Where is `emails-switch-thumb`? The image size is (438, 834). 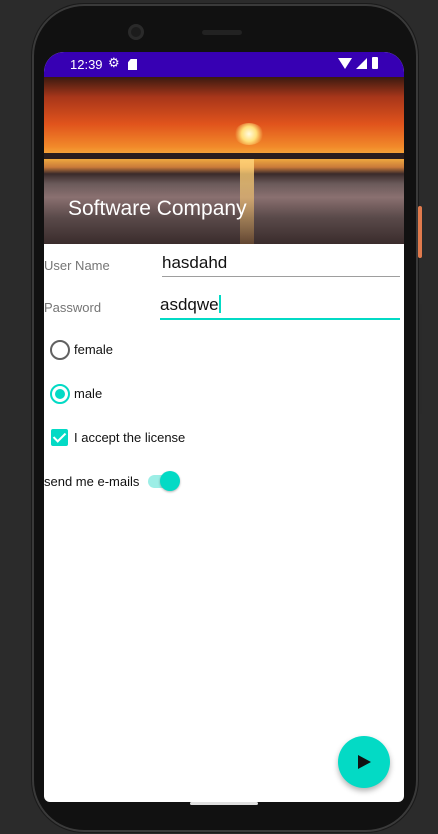 emails-switch-thumb is located at coordinates (170, 481).